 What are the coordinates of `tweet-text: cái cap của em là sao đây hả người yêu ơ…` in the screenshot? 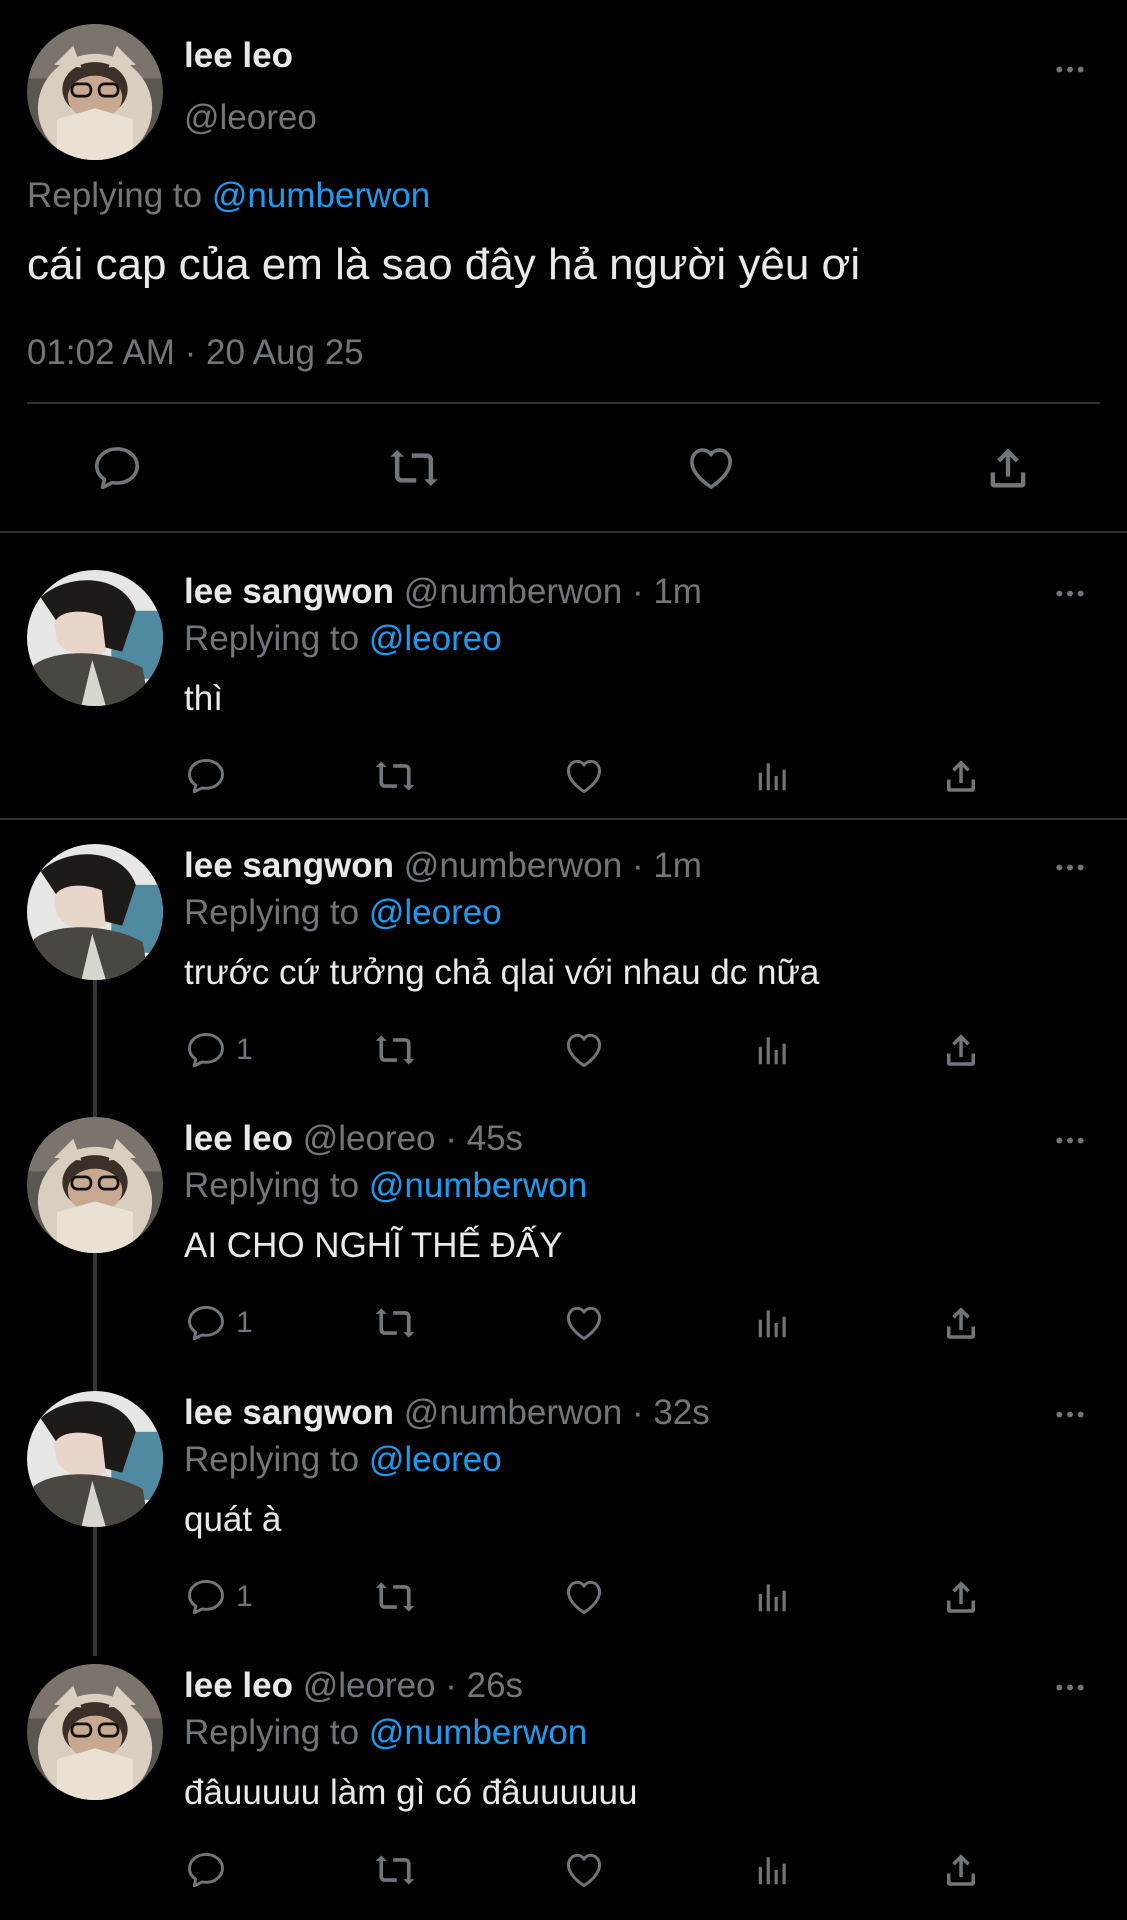 It's located at (444, 264).